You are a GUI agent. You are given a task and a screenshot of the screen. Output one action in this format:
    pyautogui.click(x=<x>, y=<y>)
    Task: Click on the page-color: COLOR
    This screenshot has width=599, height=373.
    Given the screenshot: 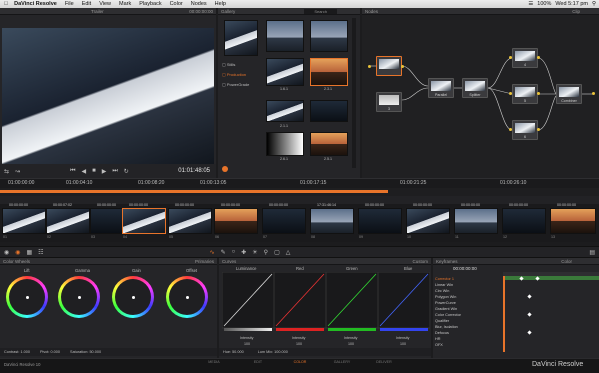 What is the action you would take?
    pyautogui.click(x=300, y=362)
    